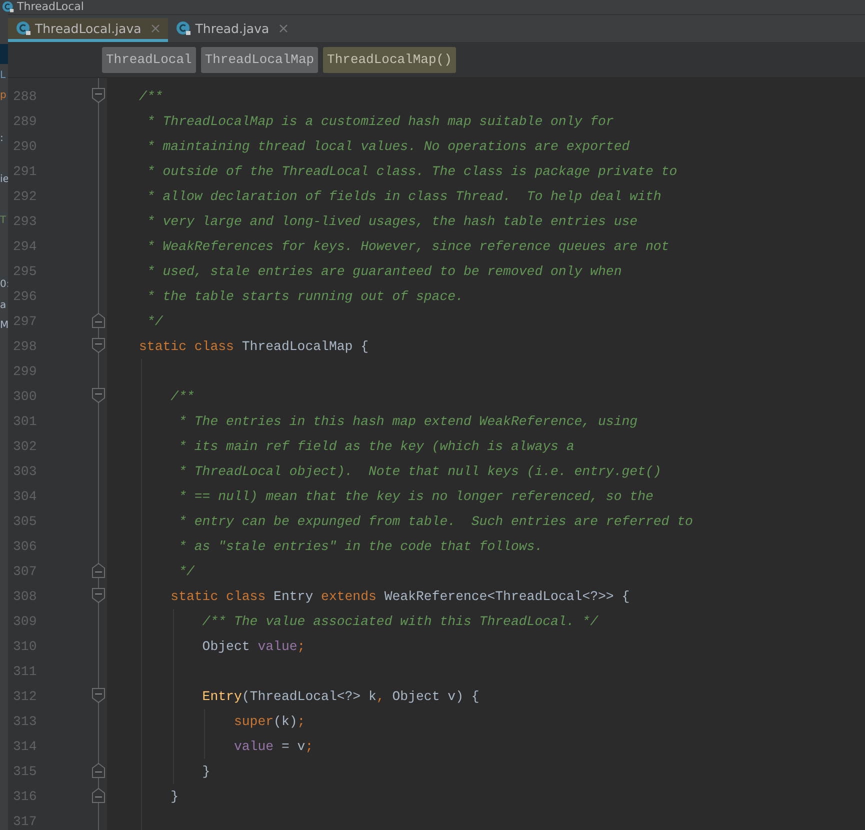 The width and height of the screenshot is (865, 830). Describe the element at coordinates (412, 171) in the screenshot. I see `code-line: * outside of the ThreadLocal class. The class is package private to` at that location.